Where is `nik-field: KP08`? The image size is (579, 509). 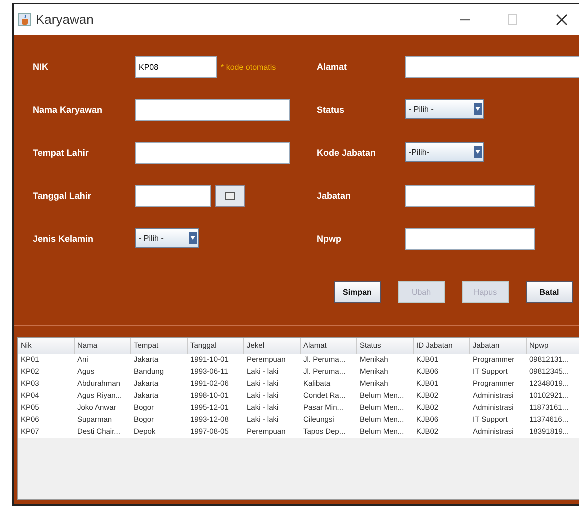
nik-field: KP08 is located at coordinates (176, 67).